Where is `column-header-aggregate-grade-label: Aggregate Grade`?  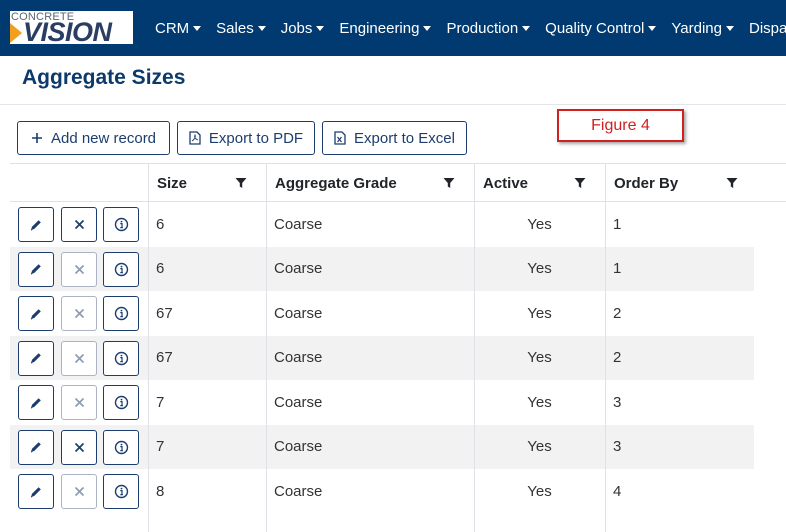
column-header-aggregate-grade-label: Aggregate Grade is located at coordinates (336, 183).